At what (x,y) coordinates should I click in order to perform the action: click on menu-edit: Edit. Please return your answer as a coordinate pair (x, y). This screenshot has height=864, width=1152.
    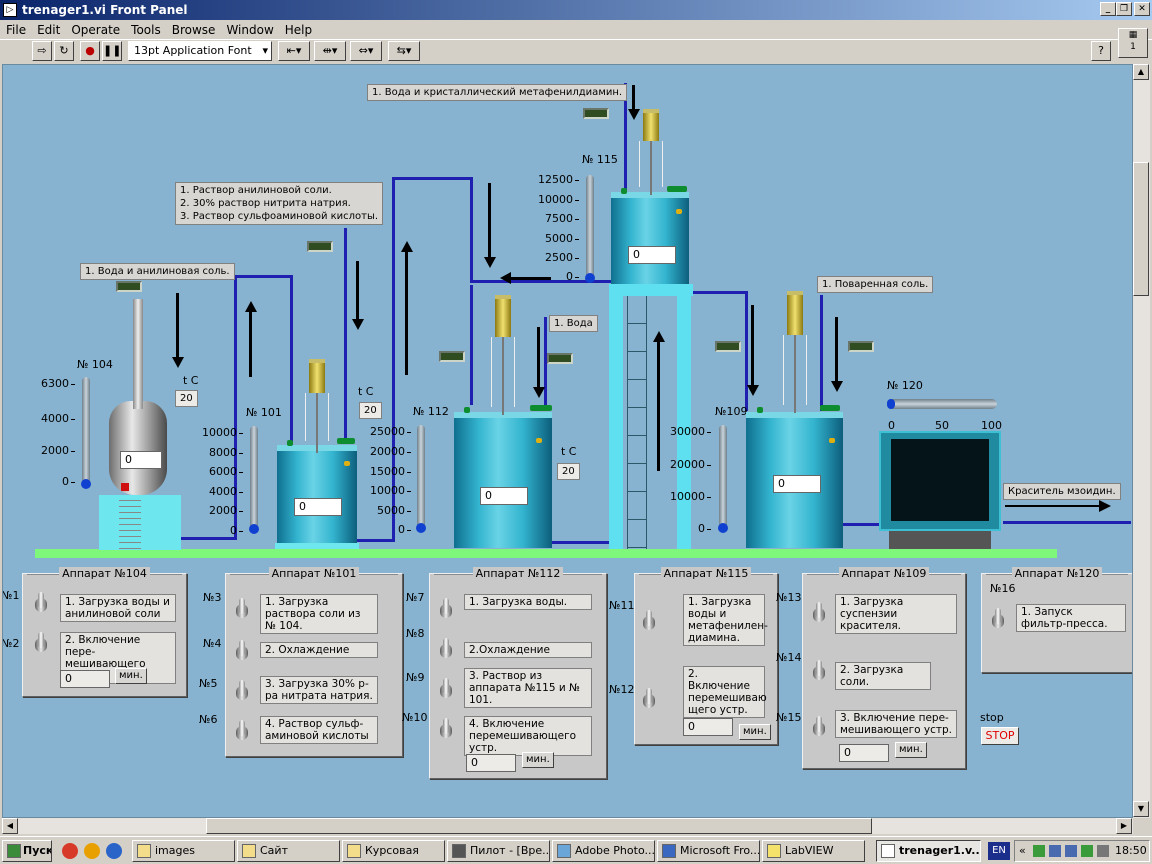
    Looking at the image, I should click on (48, 28).